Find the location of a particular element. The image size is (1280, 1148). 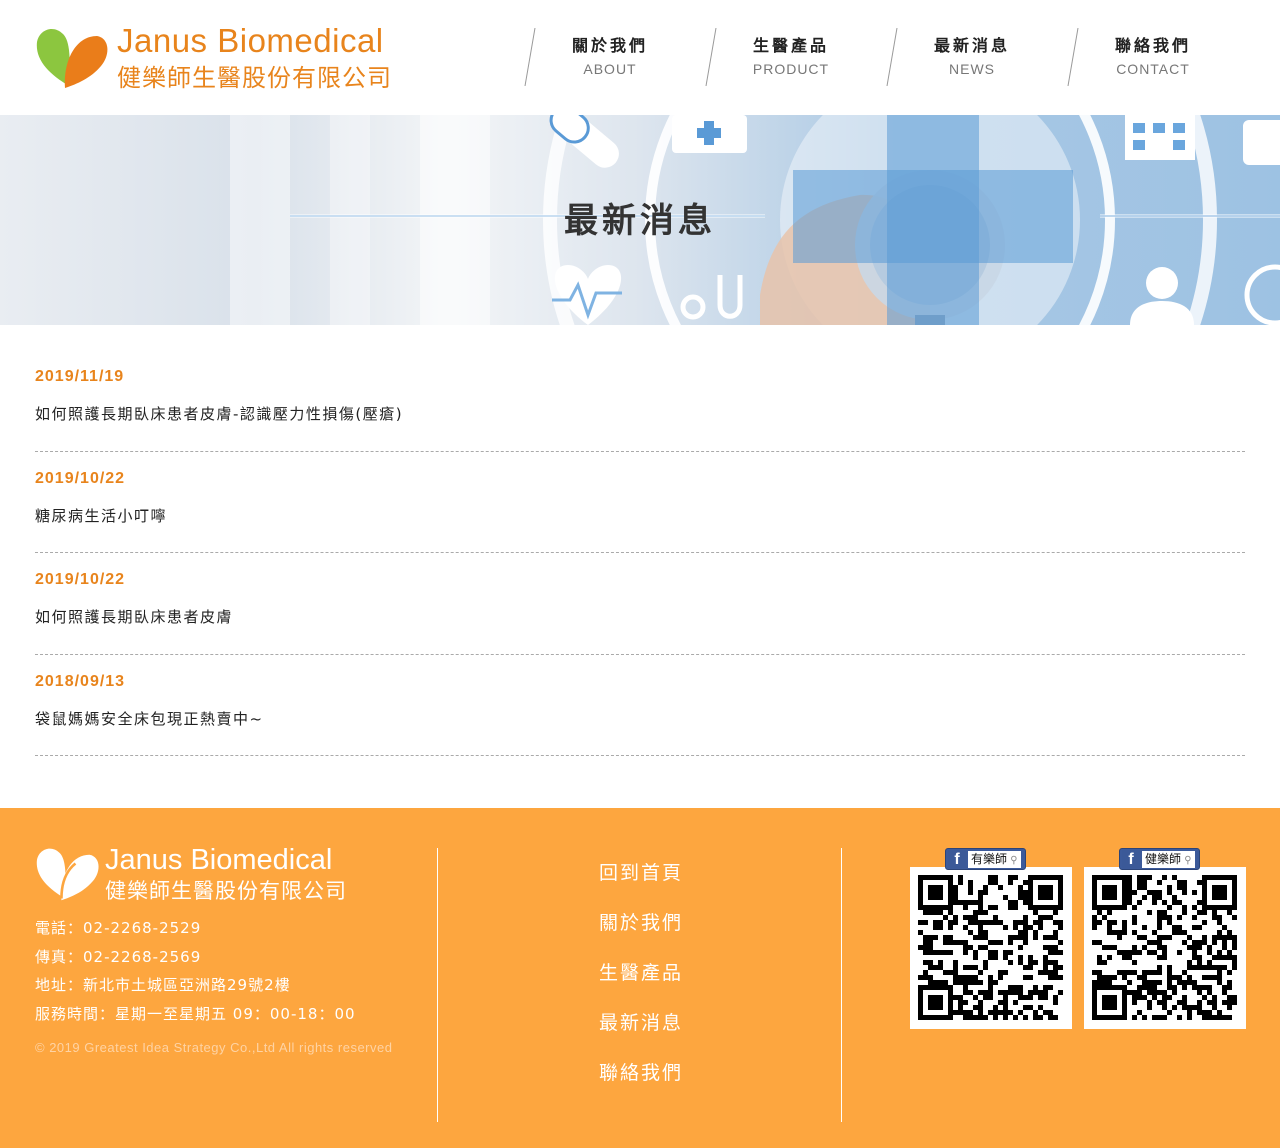

footer-logo: Janus Biomedical 健樂師生醫股份有限公司 is located at coordinates (215, 873).